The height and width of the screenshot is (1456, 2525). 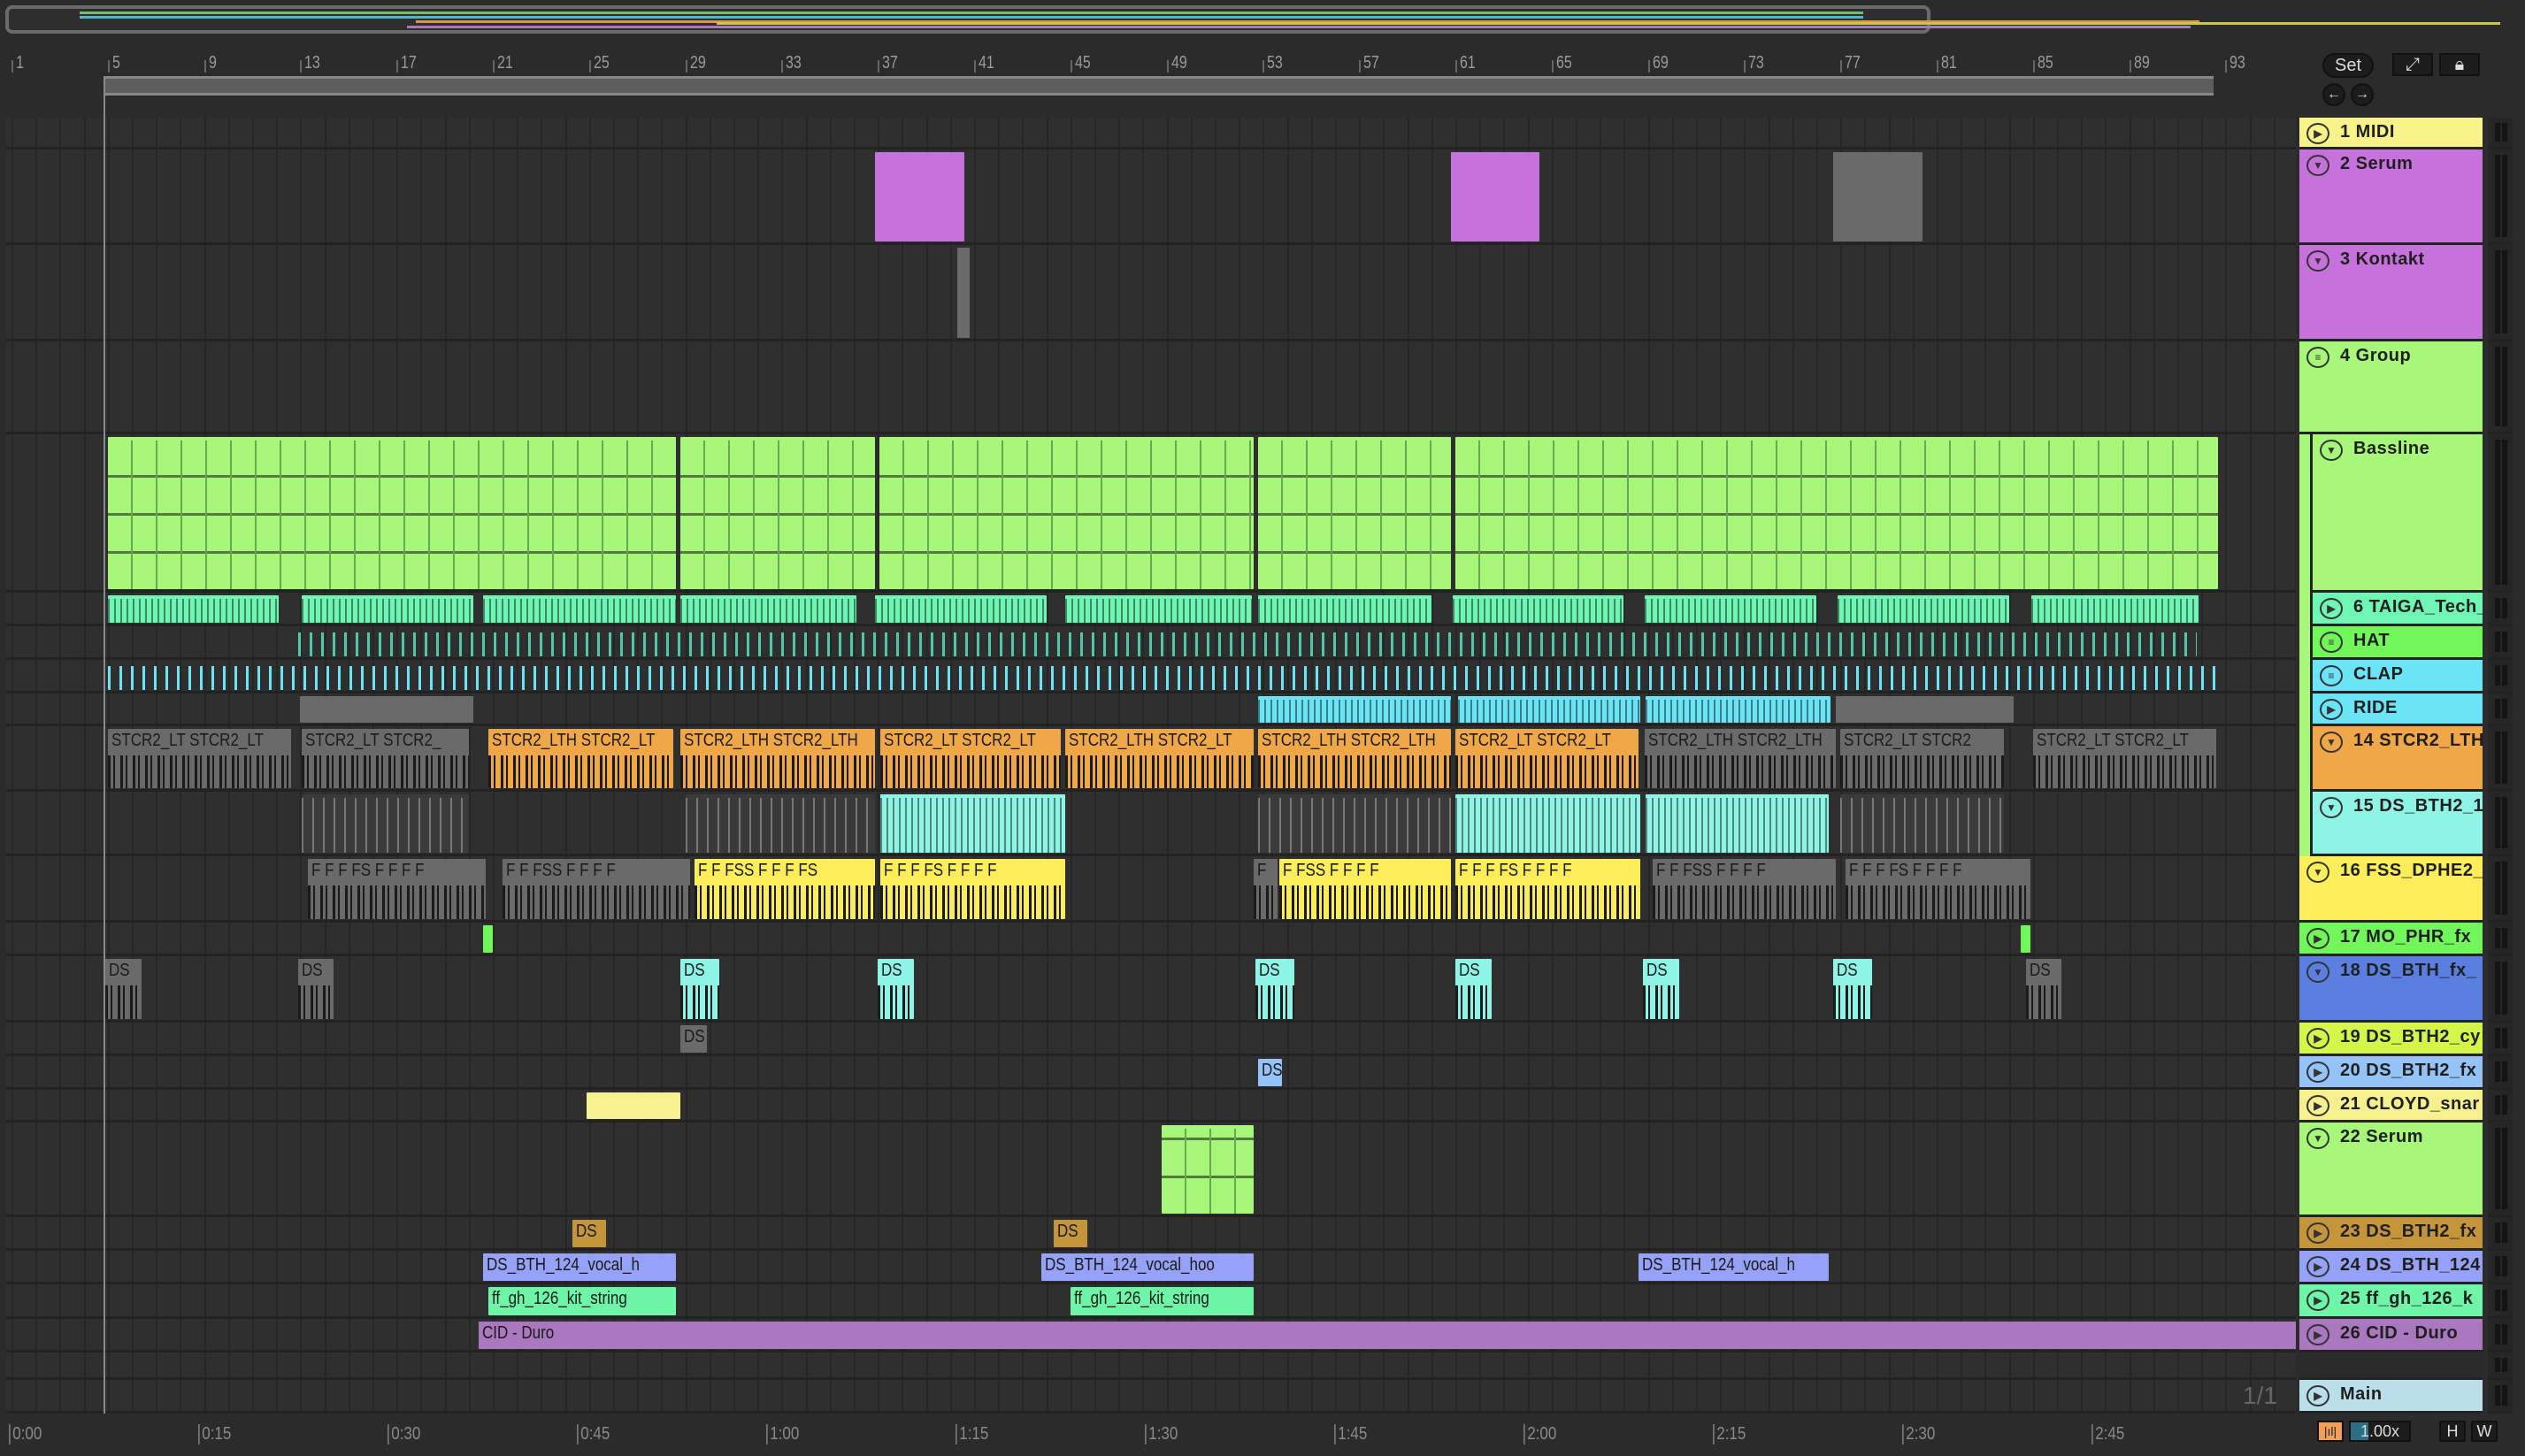 What do you see at coordinates (2391, 1073) in the screenshot?
I see `track-header: ▶ 20 DS_BTH2_fx` at bounding box center [2391, 1073].